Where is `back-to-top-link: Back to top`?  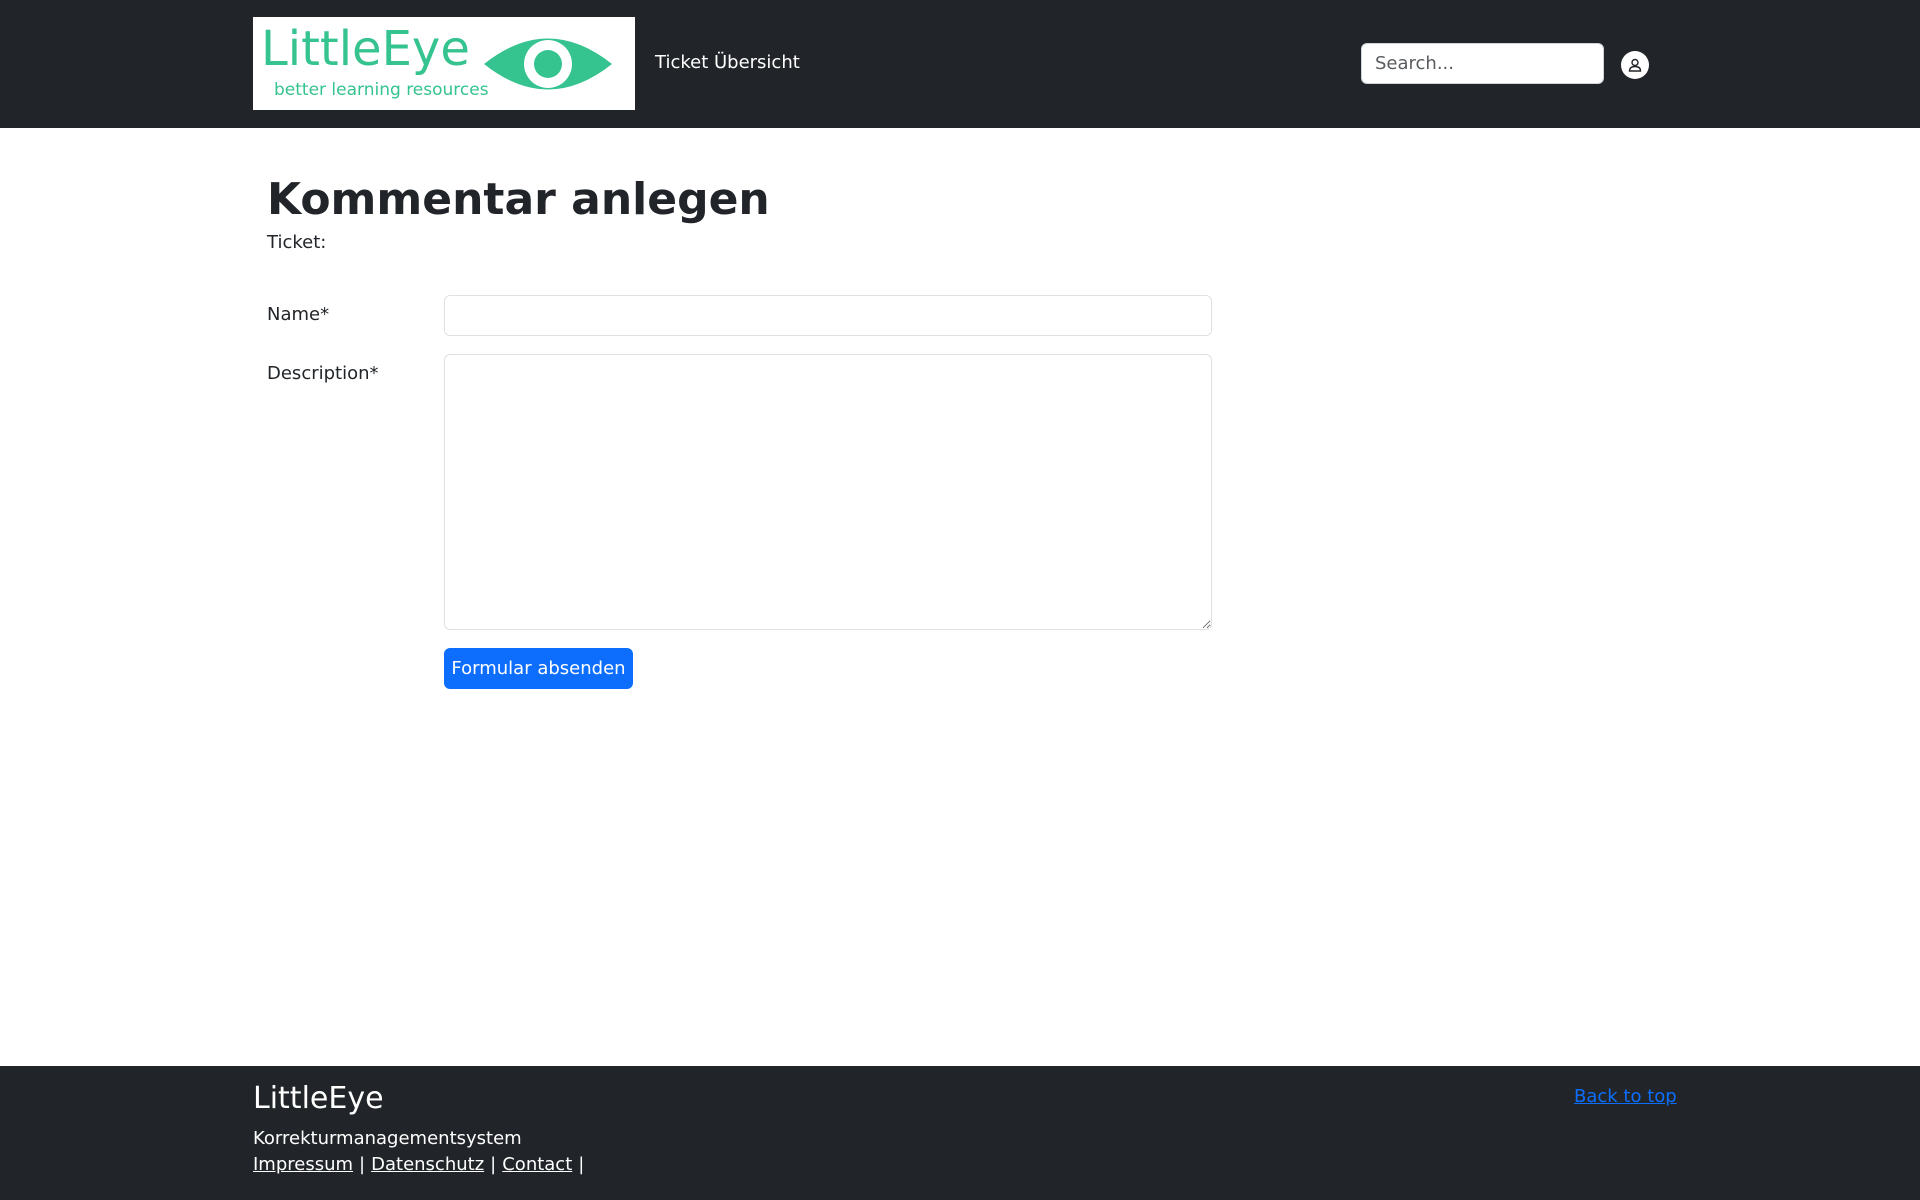
back-to-top-link: Back to top is located at coordinates (1625, 1097).